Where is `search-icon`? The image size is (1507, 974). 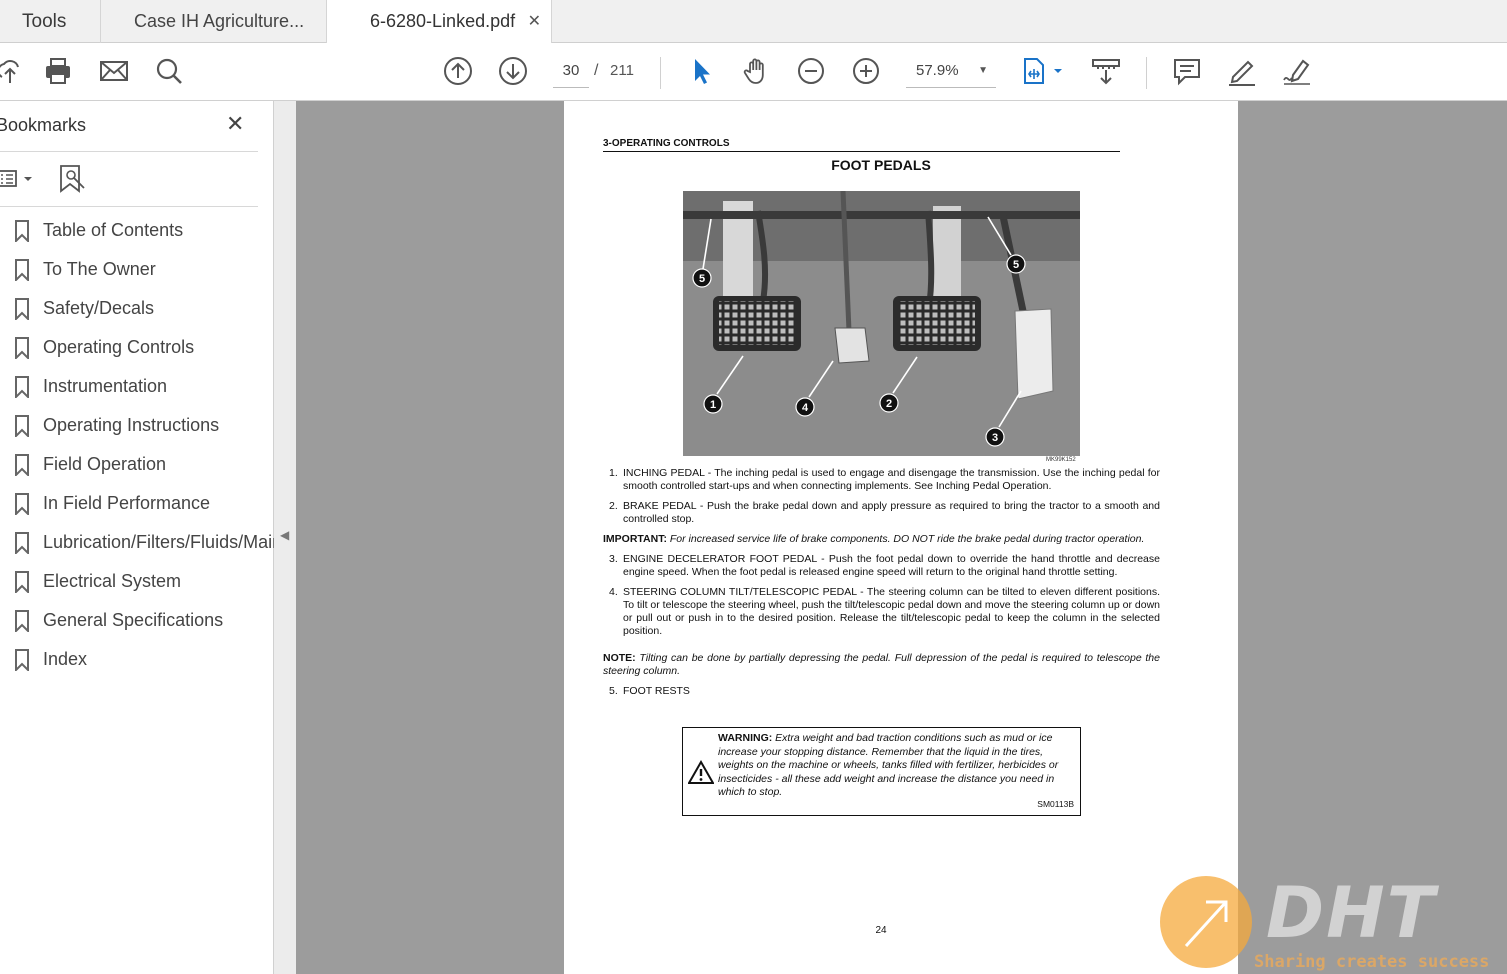
search-icon is located at coordinates (169, 71).